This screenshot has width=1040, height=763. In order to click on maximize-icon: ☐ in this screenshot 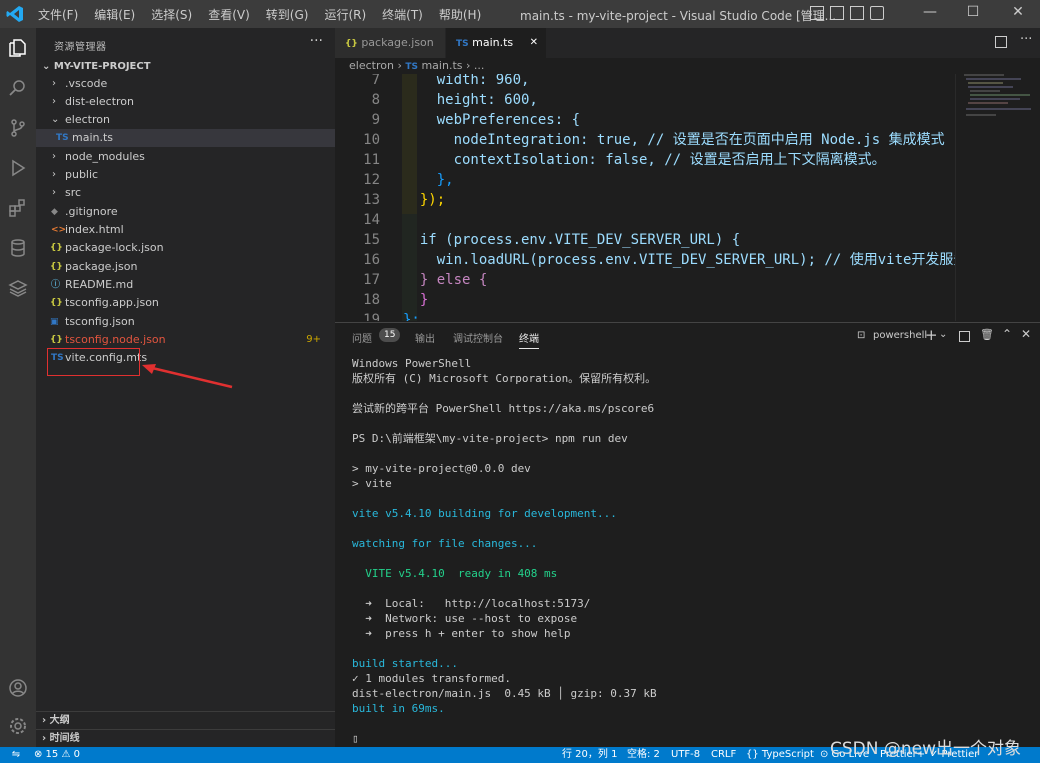, I will do `click(973, 12)`.